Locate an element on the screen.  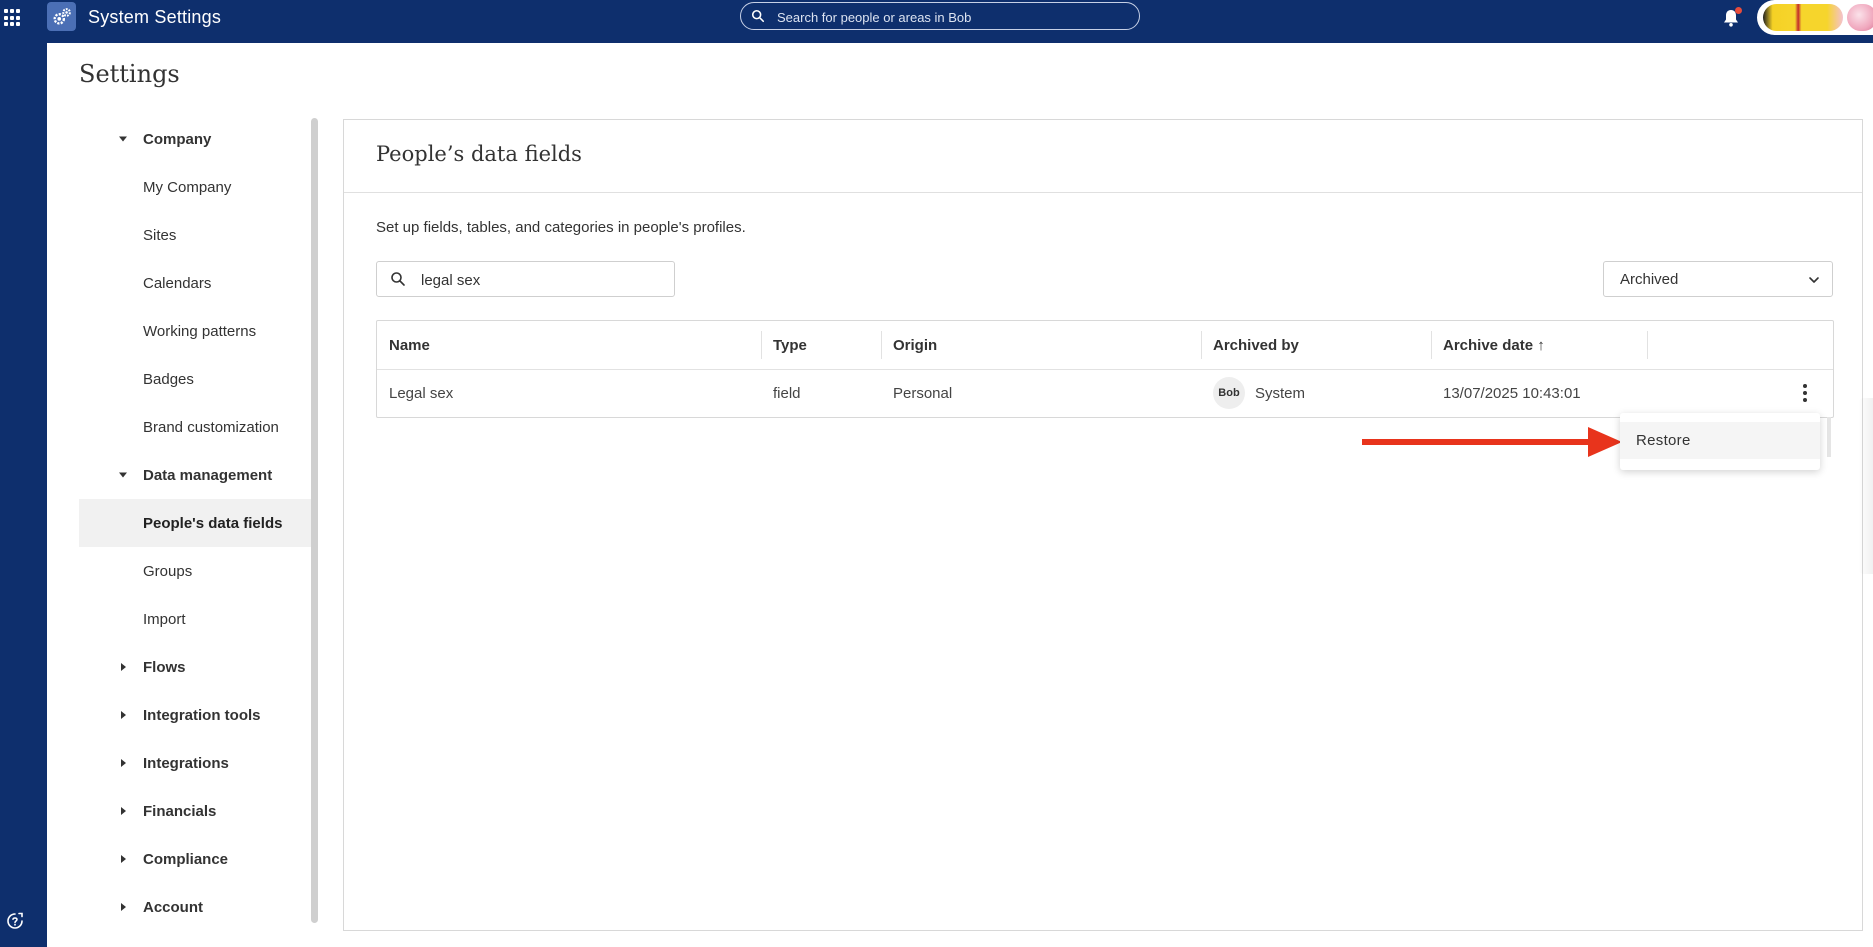
avatar-image is located at coordinates (1803, 17).